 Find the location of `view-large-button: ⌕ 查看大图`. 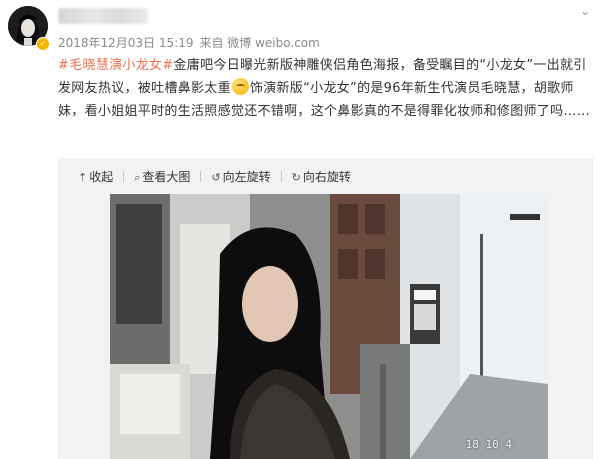

view-large-button: ⌕ 查看大图 is located at coordinates (162, 176).